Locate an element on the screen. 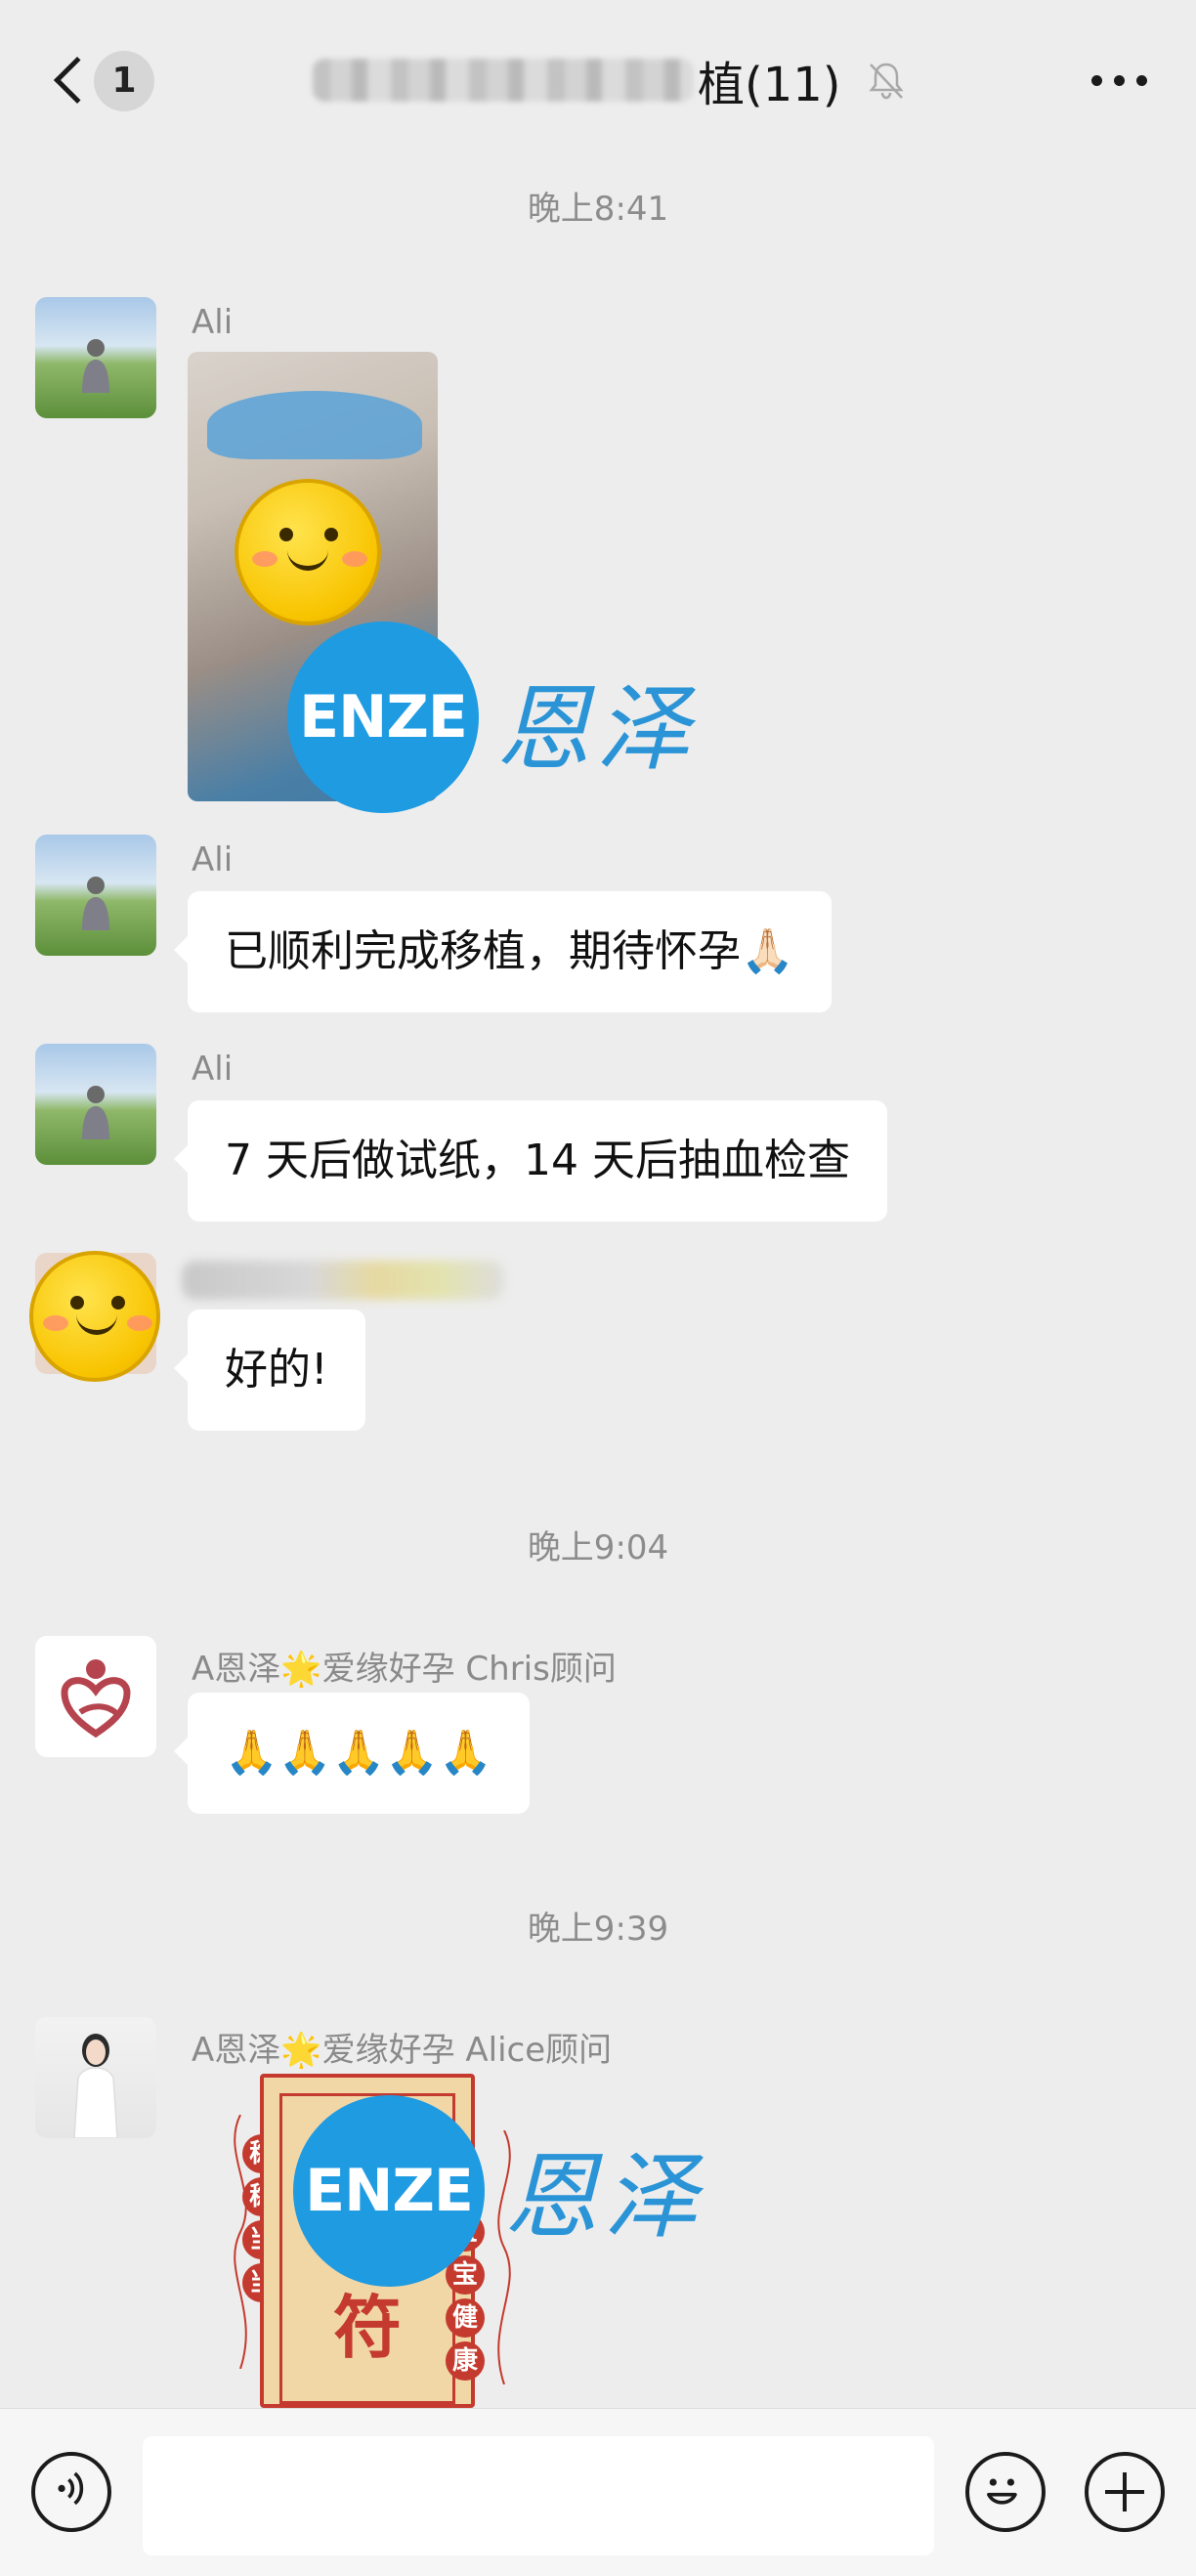 The image size is (1196, 2576). voice-input-button is located at coordinates (71, 2492).